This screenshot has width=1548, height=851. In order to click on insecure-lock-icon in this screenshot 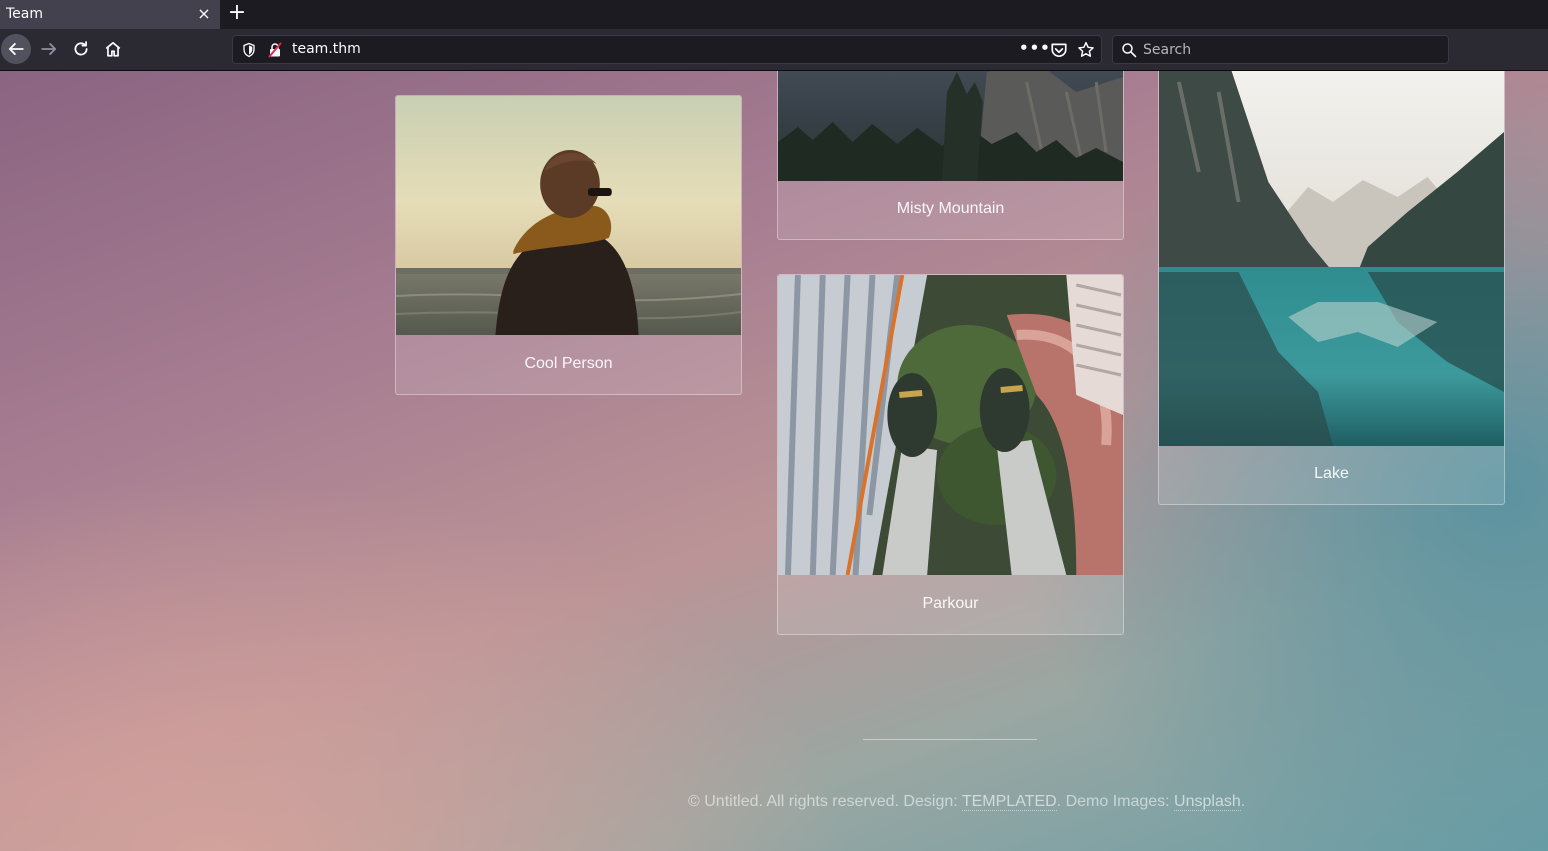, I will do `click(275, 50)`.